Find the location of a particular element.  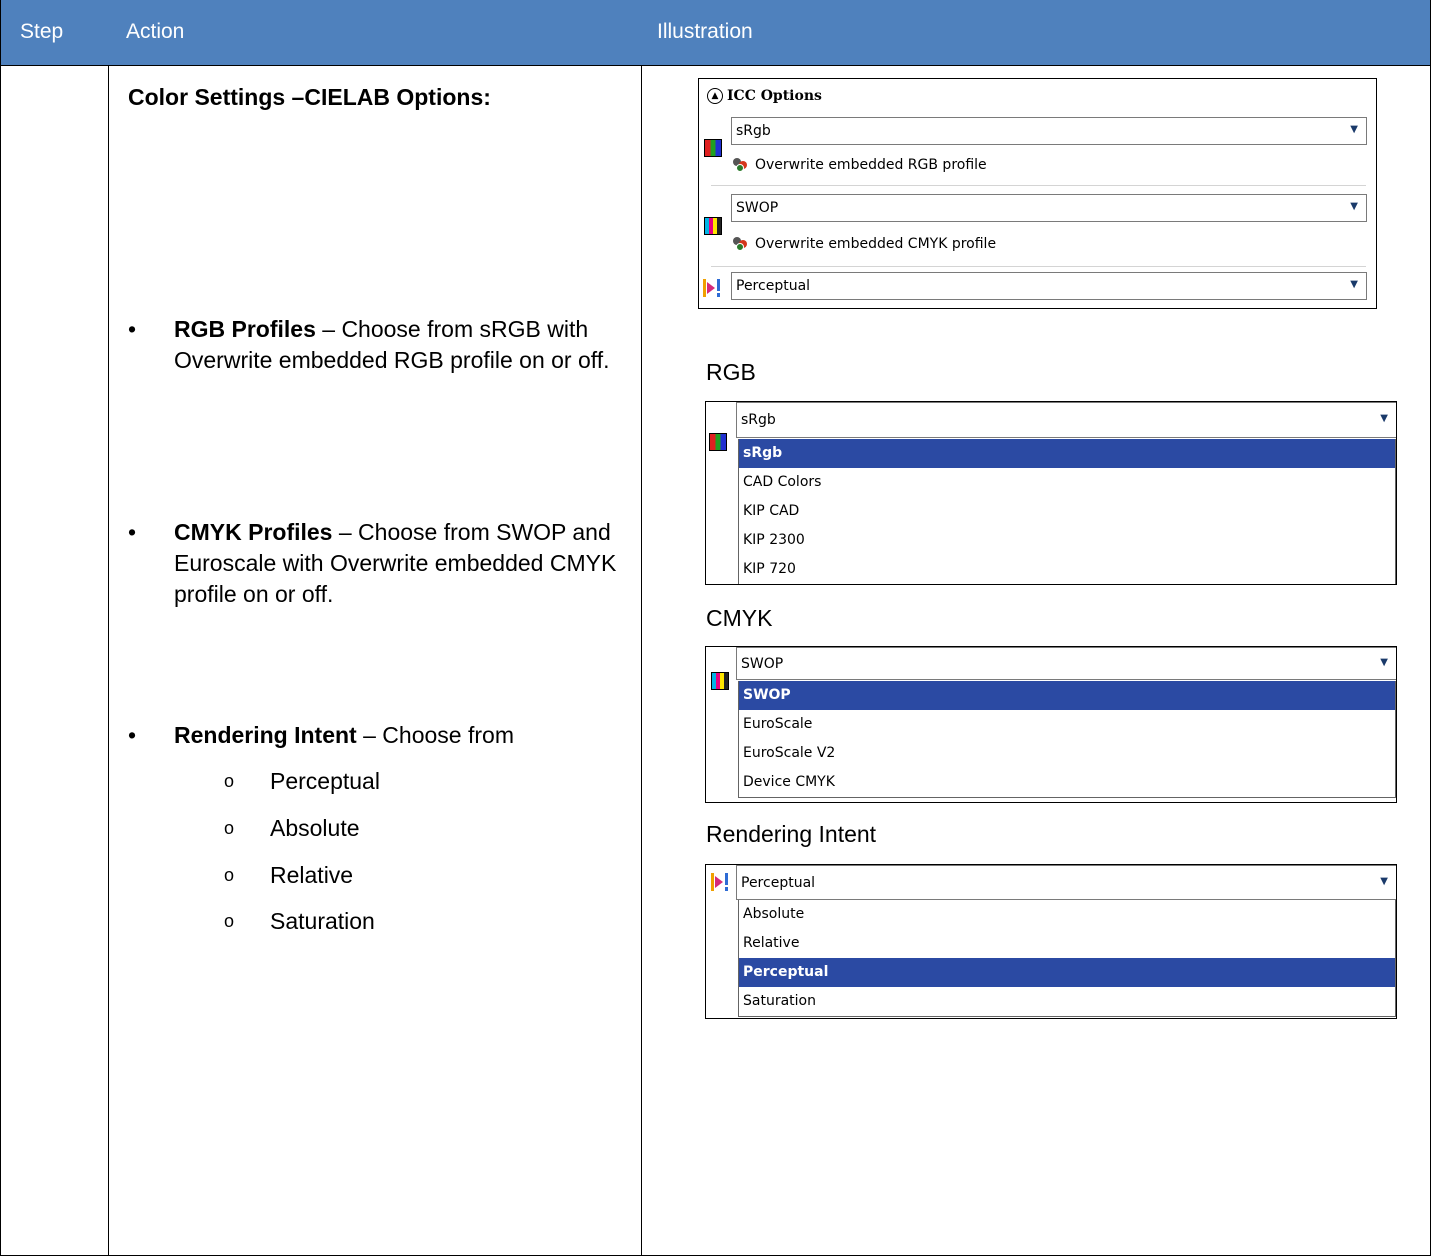

cmyk-caption: CMYK is located at coordinates (739, 618).